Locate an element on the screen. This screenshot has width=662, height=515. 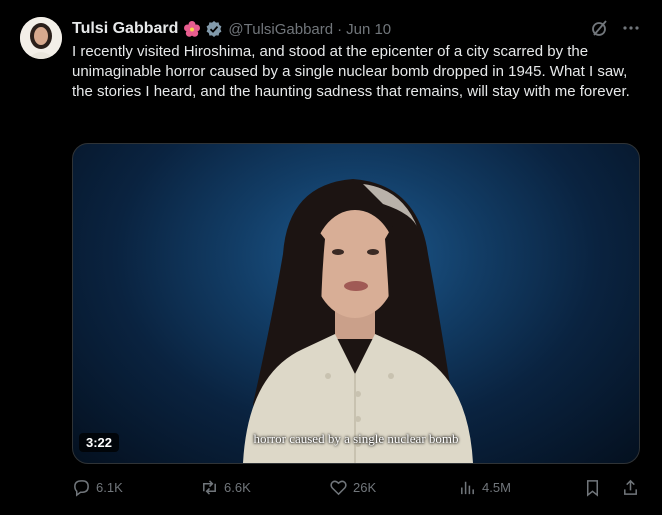
share-icon is located at coordinates (630, 487).